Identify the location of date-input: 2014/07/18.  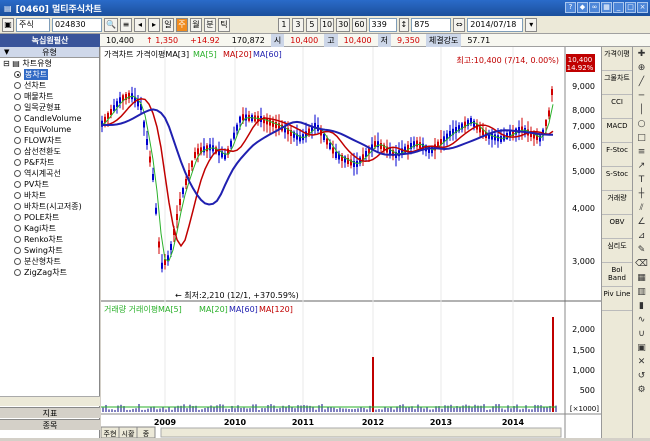
(495, 24).